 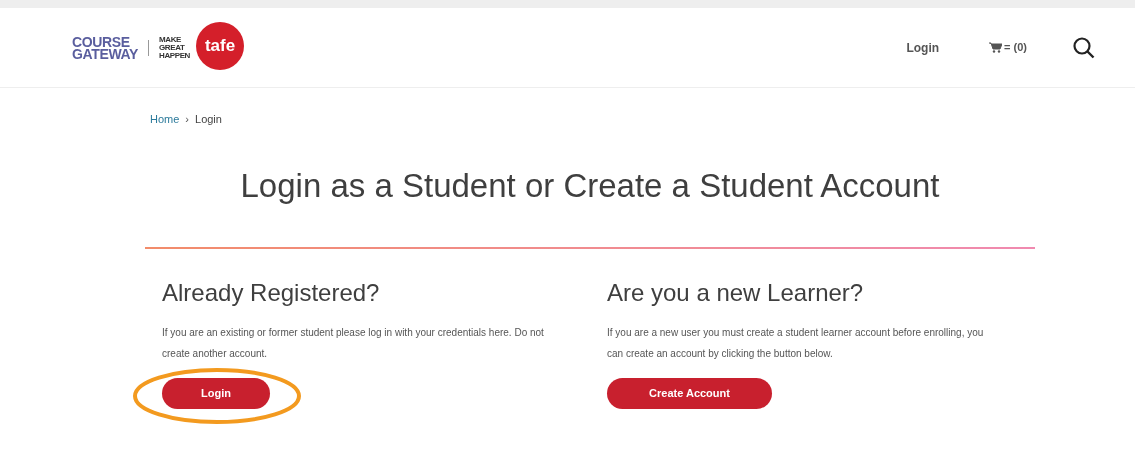 I want to click on page-title: Login as a Student or Create a Student Account, so click(x=590, y=185).